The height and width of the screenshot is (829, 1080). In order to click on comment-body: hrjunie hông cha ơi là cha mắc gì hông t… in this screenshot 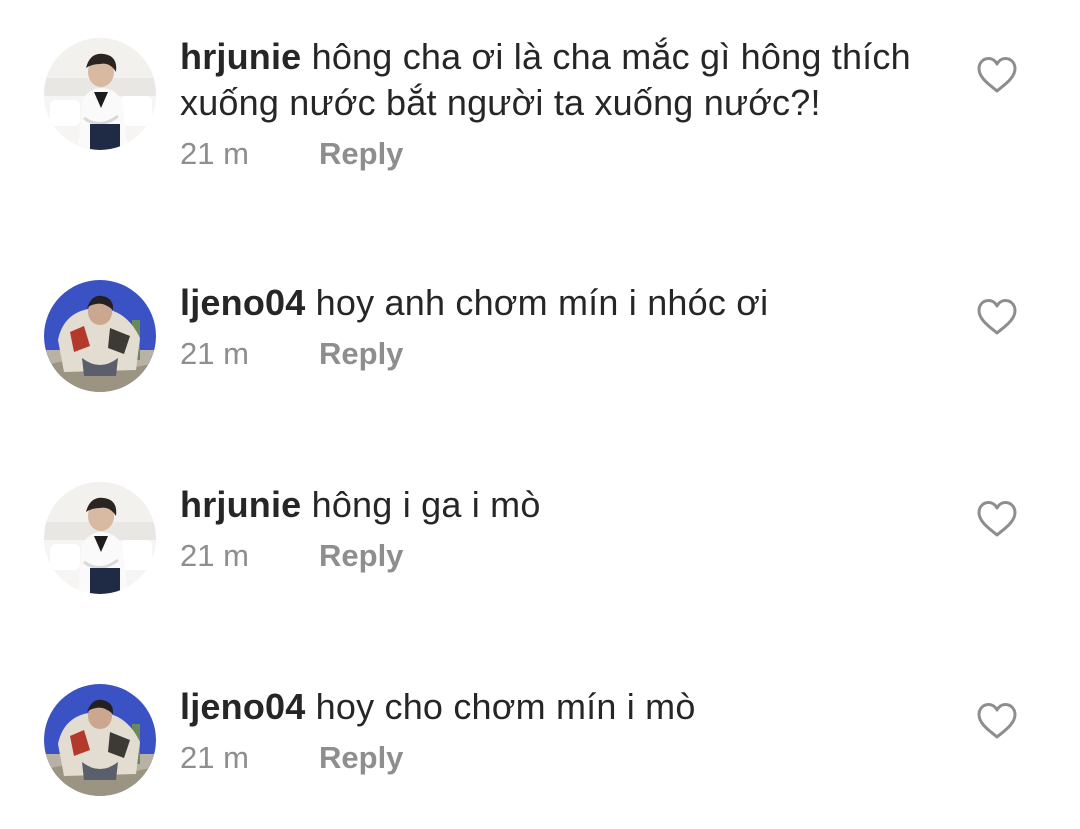, I will do `click(550, 104)`.